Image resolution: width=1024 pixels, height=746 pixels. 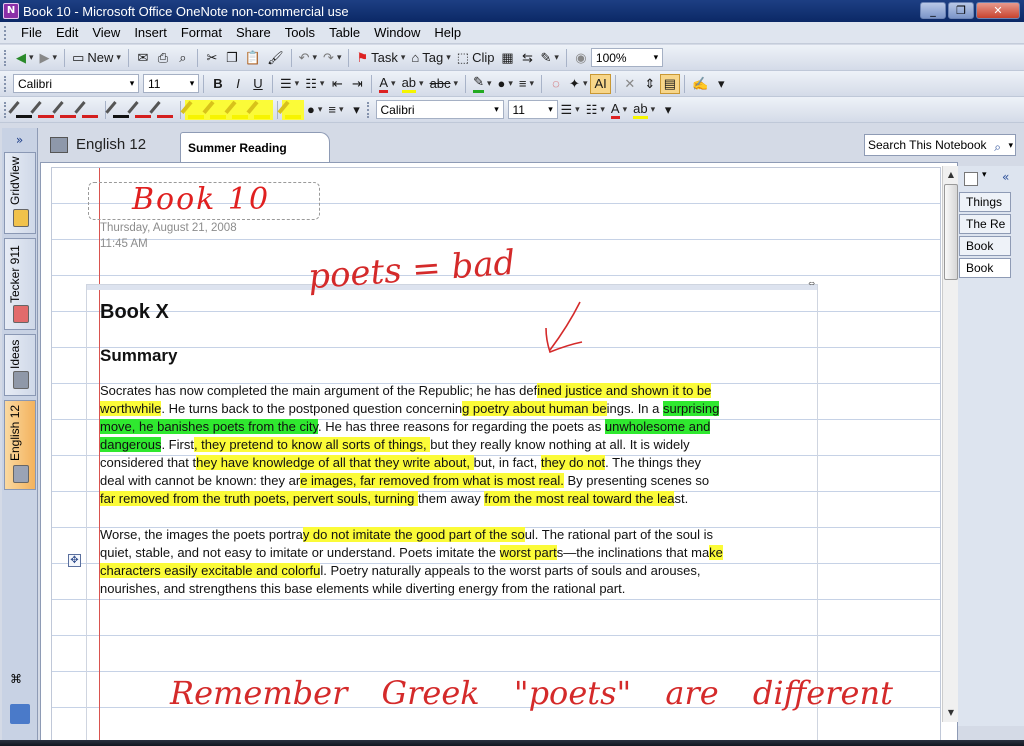 I want to click on font-color-button: A, so click(x=387, y=84).